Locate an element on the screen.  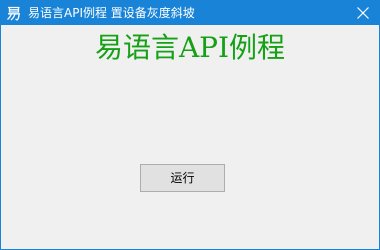
title-bar: 易语言API例程 置设备灰度斜坡 is located at coordinates (190, 13).